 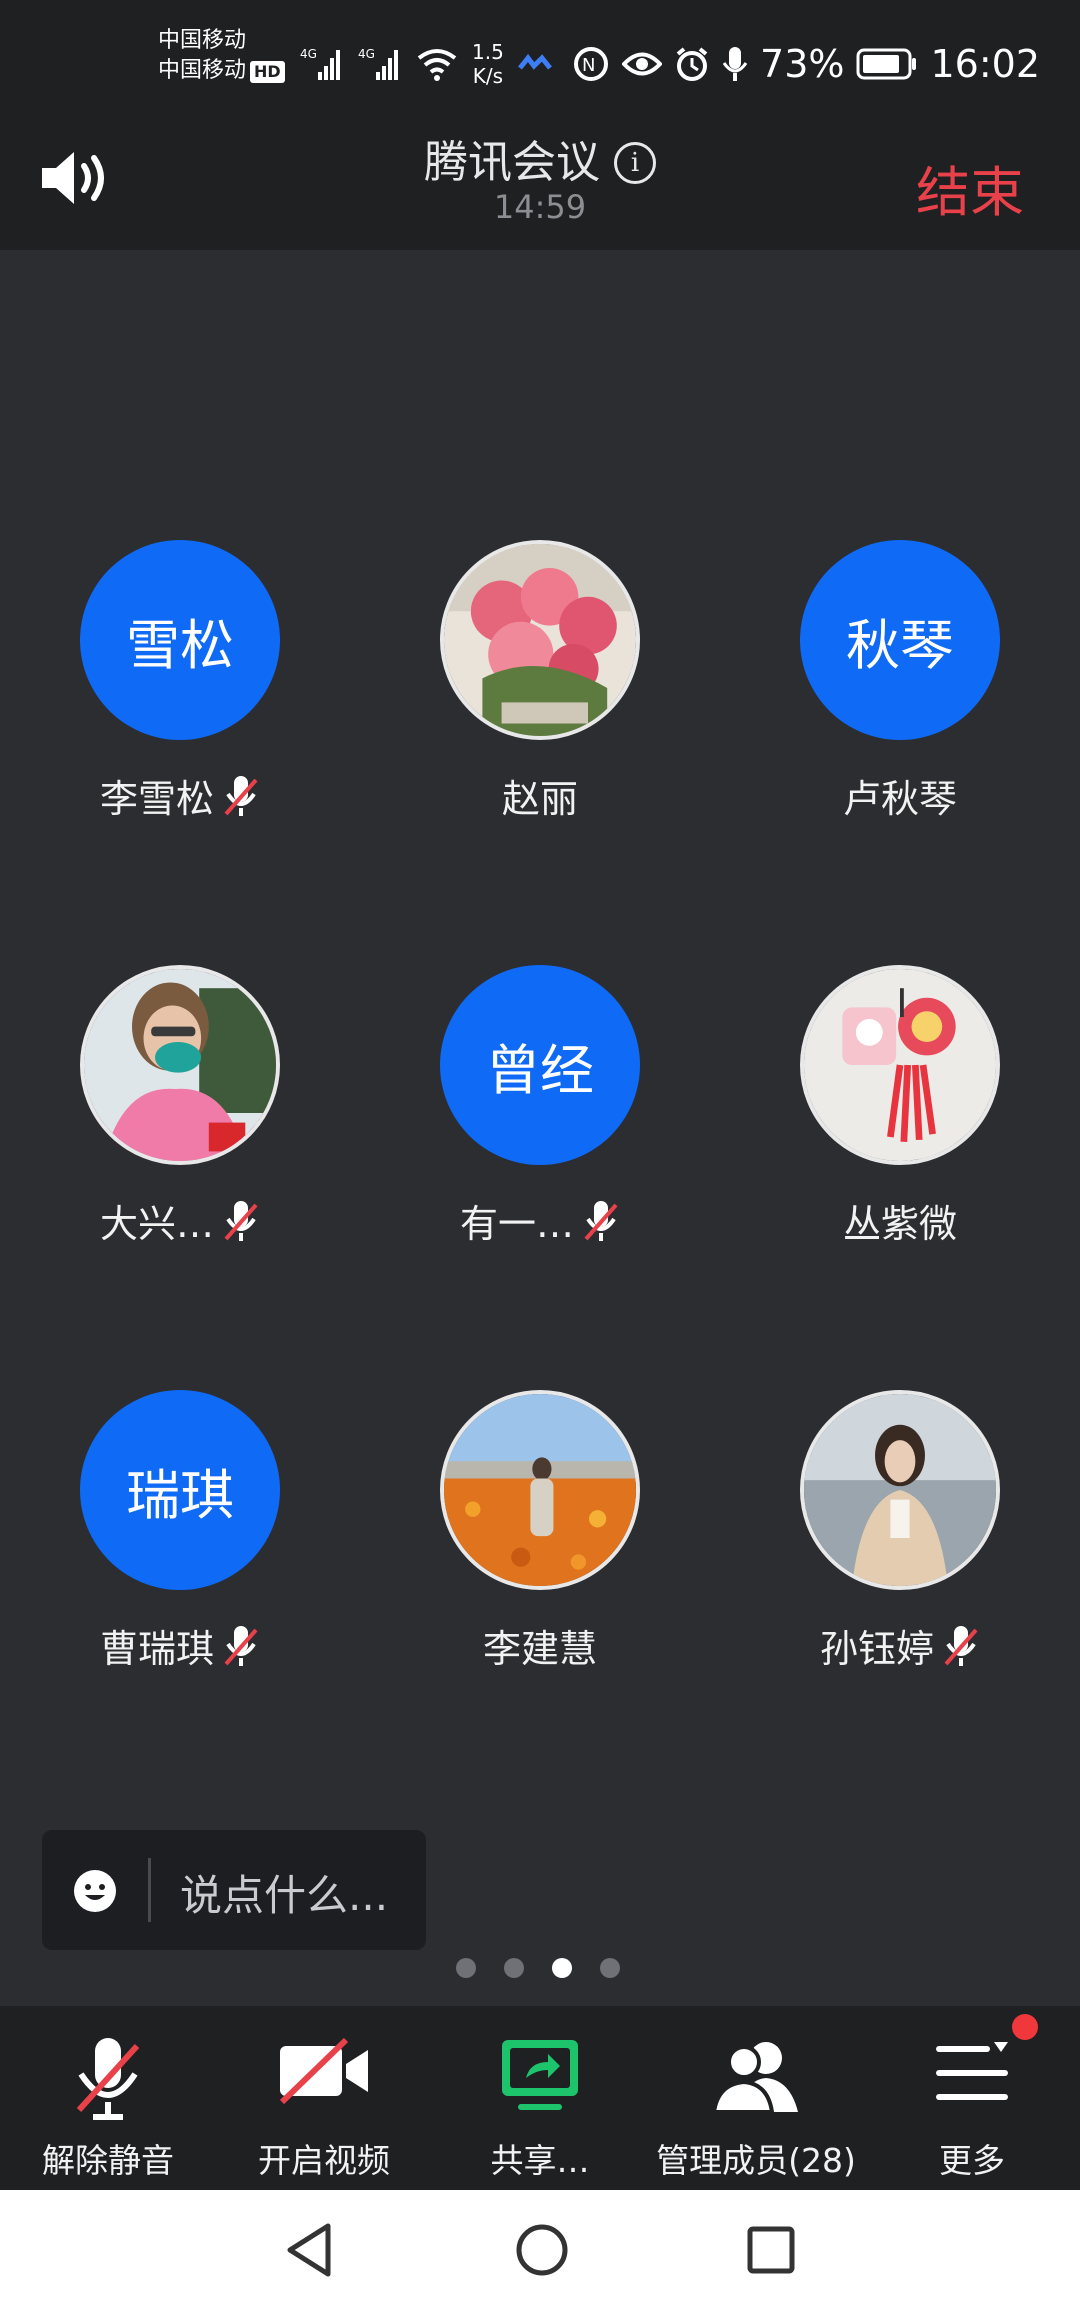 I want to click on nfc-icon: N, so click(x=591, y=64).